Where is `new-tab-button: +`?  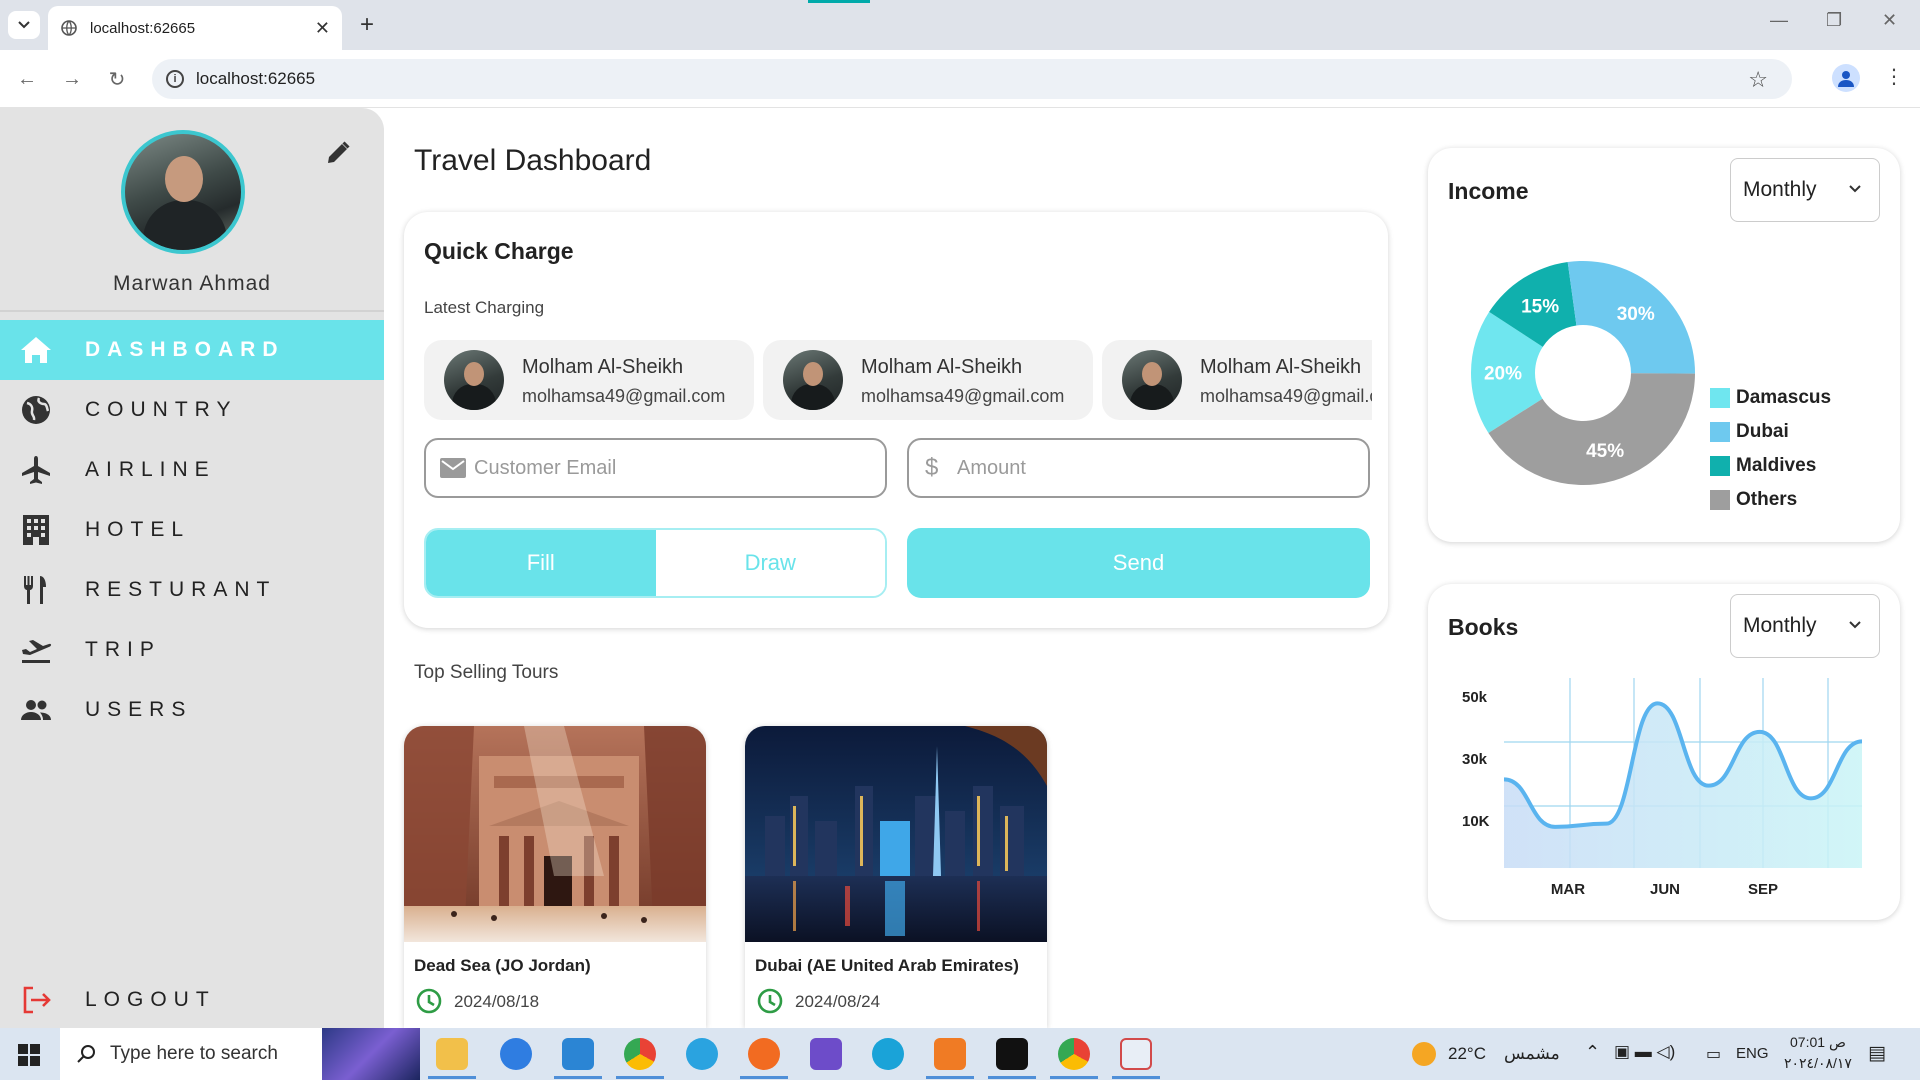
new-tab-button: + is located at coordinates (367, 25).